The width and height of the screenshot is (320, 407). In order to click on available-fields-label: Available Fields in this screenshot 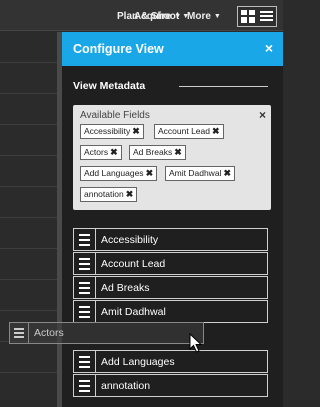, I will do `click(115, 115)`.